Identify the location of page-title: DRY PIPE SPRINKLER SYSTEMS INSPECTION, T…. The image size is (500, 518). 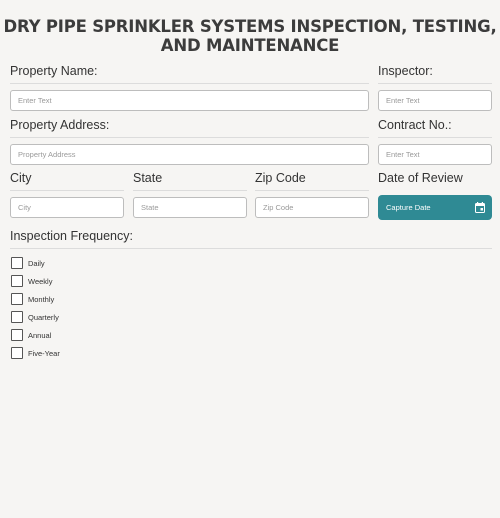
(250, 36).